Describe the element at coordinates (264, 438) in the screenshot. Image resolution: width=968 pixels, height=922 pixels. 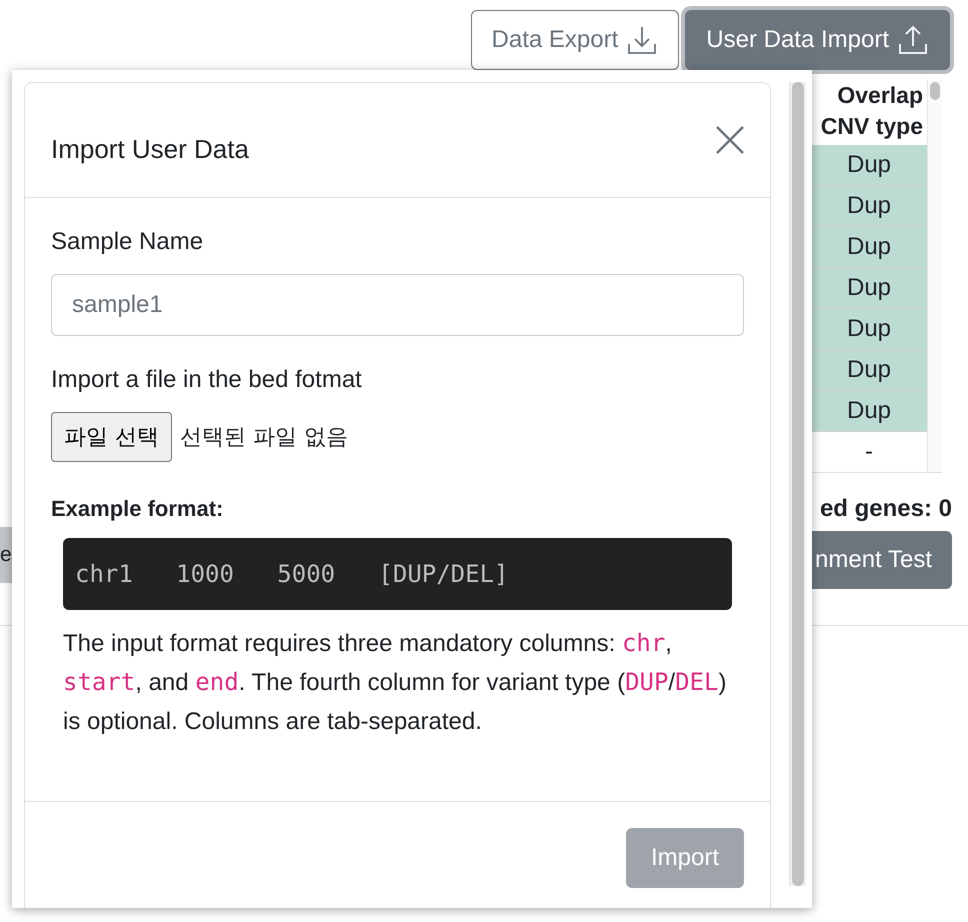
I see `file-status: 선택된 파일 없음` at that location.